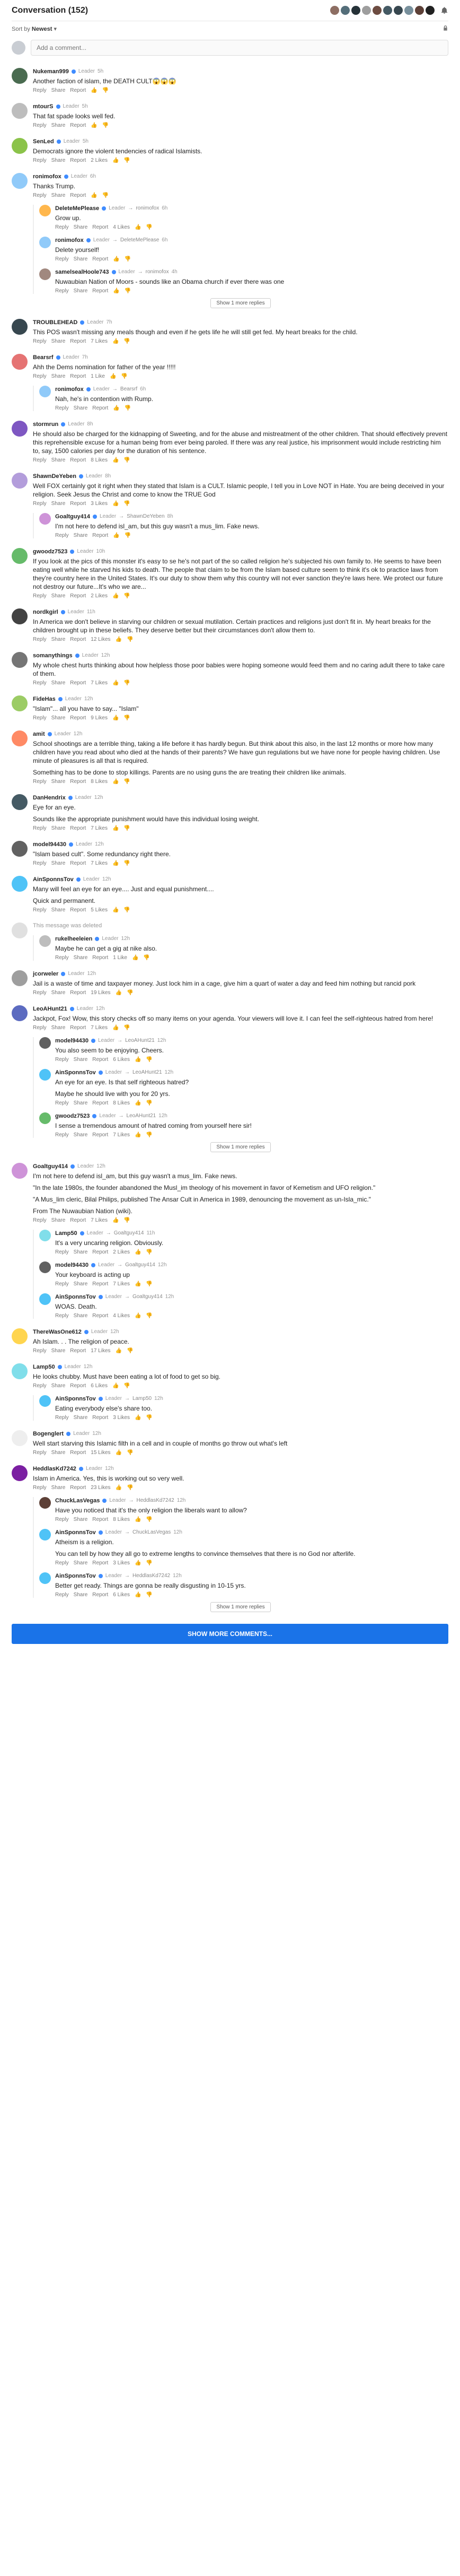 The height and width of the screenshot is (2576, 460). What do you see at coordinates (45, 699) in the screenshot?
I see `username: FideHas` at bounding box center [45, 699].